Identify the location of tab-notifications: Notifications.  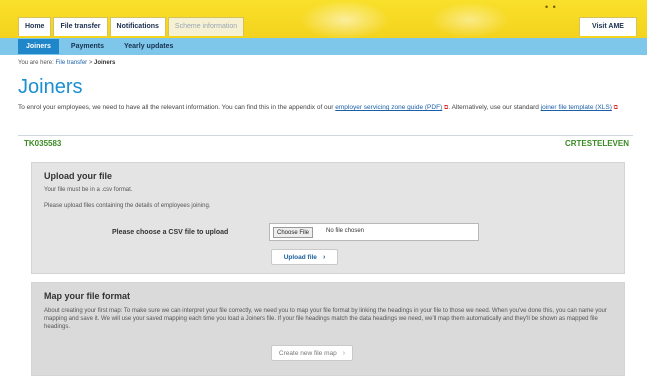
(137, 26).